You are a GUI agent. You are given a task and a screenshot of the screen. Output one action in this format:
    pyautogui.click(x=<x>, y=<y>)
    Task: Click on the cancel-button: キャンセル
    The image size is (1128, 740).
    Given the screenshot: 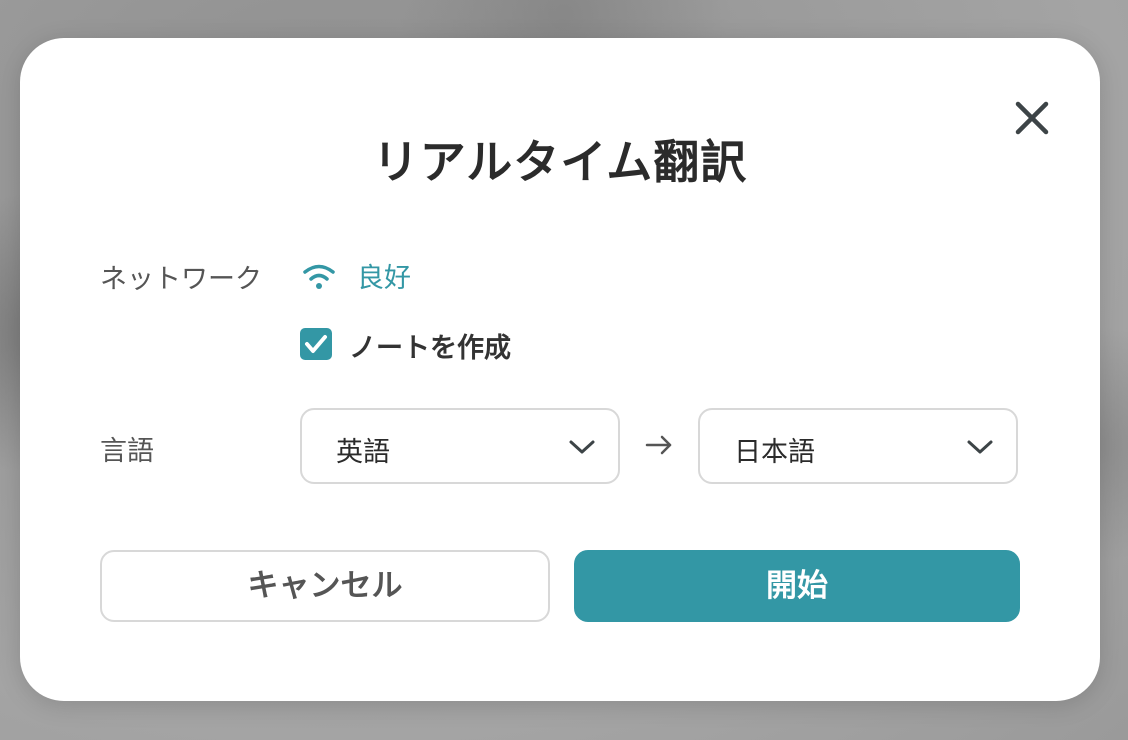 What is the action you would take?
    pyautogui.click(x=325, y=586)
    